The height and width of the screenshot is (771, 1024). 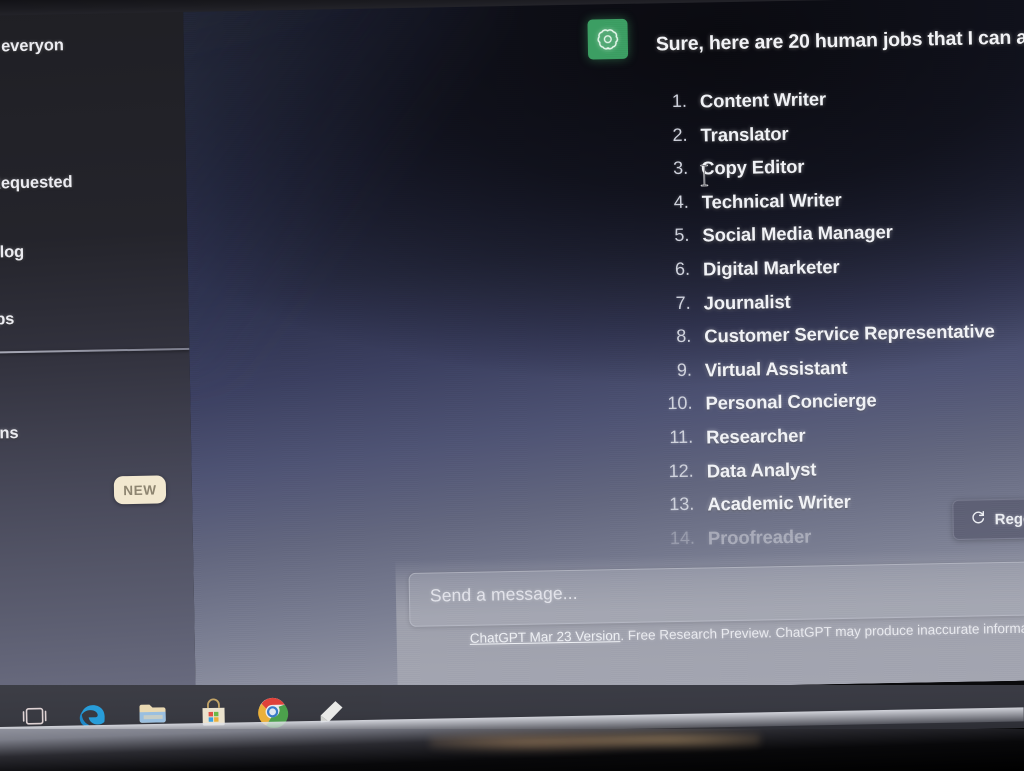 I want to click on list-item-label: Data Analyst, so click(x=761, y=469).